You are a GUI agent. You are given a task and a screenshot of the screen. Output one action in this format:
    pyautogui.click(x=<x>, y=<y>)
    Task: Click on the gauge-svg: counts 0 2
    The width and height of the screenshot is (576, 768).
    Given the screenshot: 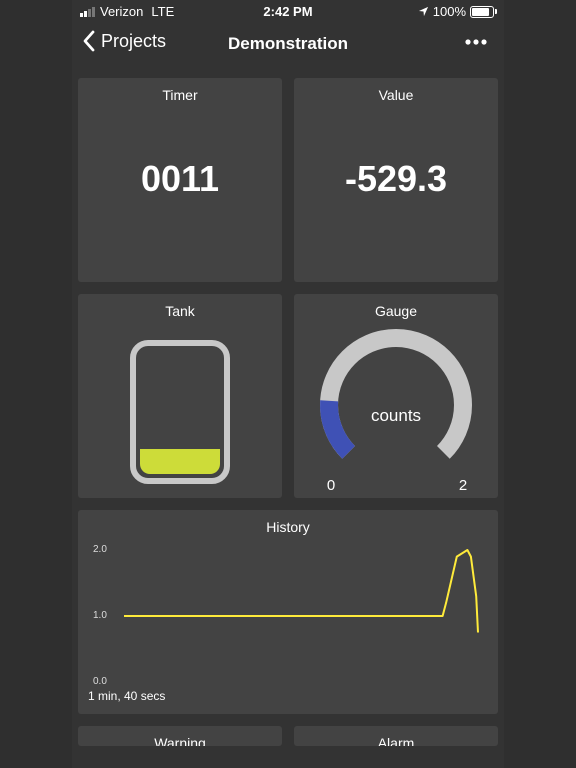 What is the action you would take?
    pyautogui.click(x=396, y=411)
    